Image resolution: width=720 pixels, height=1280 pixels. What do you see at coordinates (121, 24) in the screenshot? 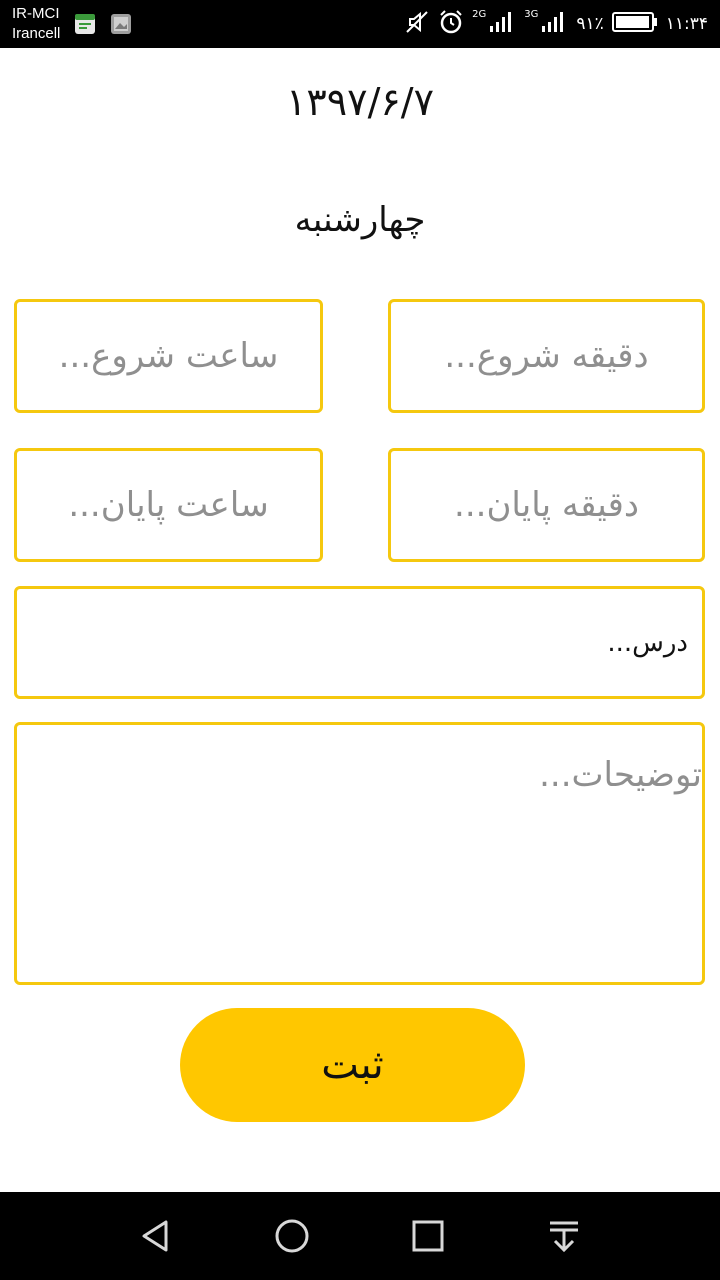
I see `image-notification-icon` at bounding box center [121, 24].